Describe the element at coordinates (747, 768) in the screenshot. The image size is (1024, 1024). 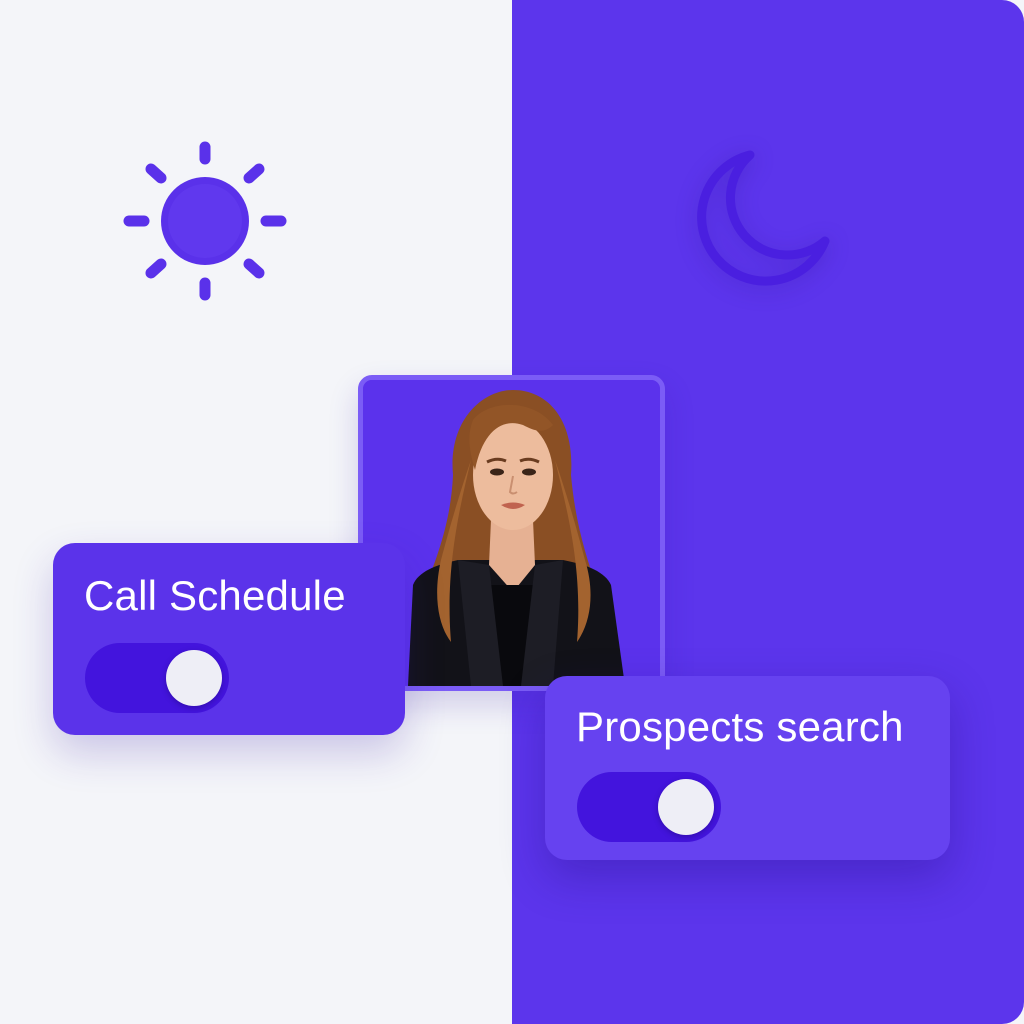
I see `prospects-search-card: Prospects search` at that location.